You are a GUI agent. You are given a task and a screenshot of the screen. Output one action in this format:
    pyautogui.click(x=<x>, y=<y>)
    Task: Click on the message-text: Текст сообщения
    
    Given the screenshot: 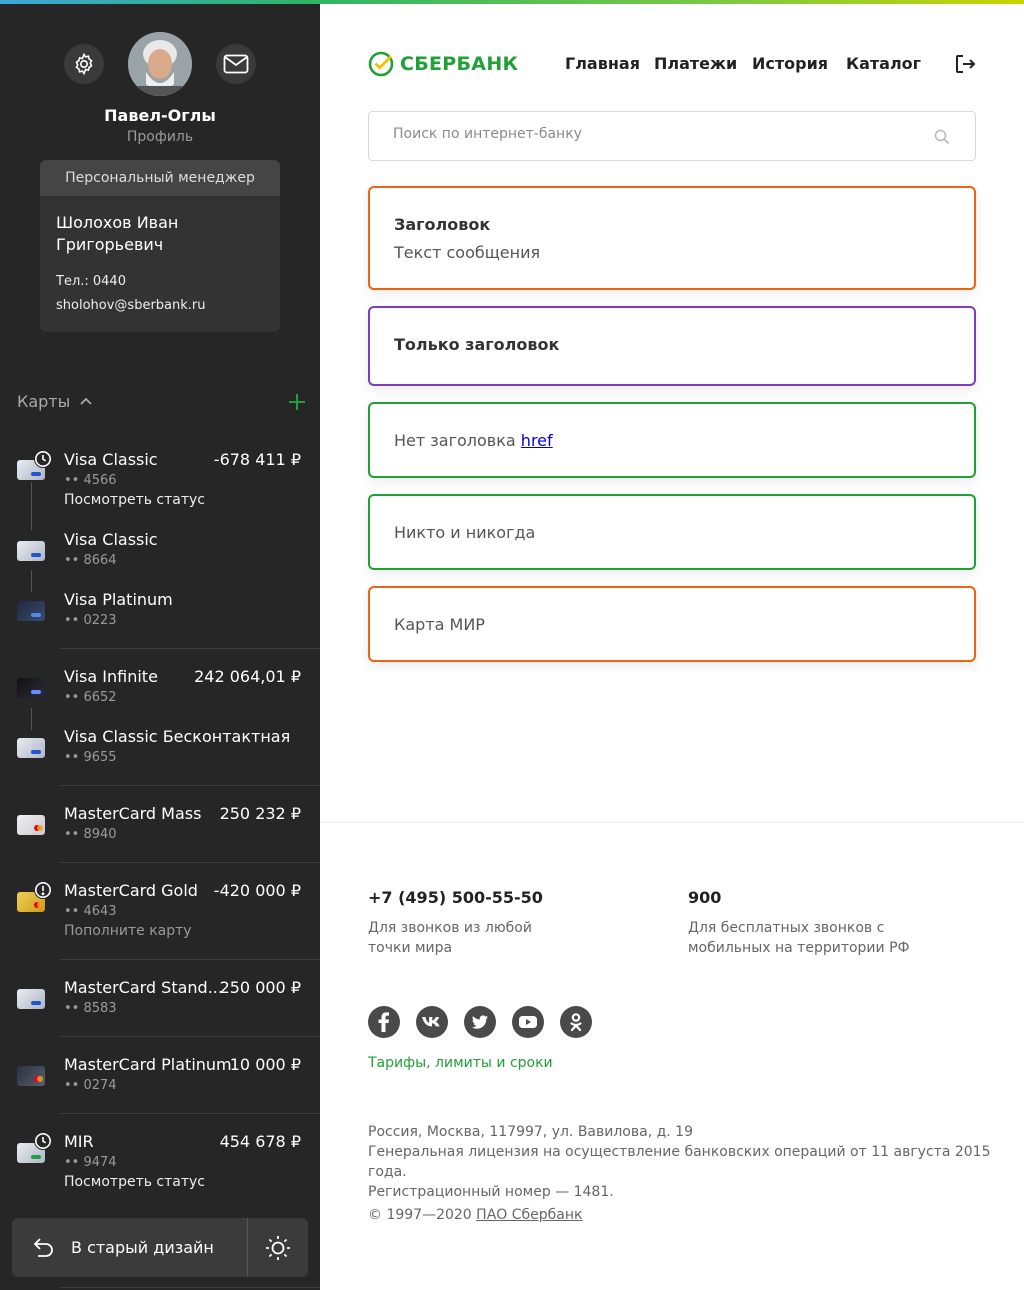 What is the action you would take?
    pyautogui.click(x=467, y=252)
    